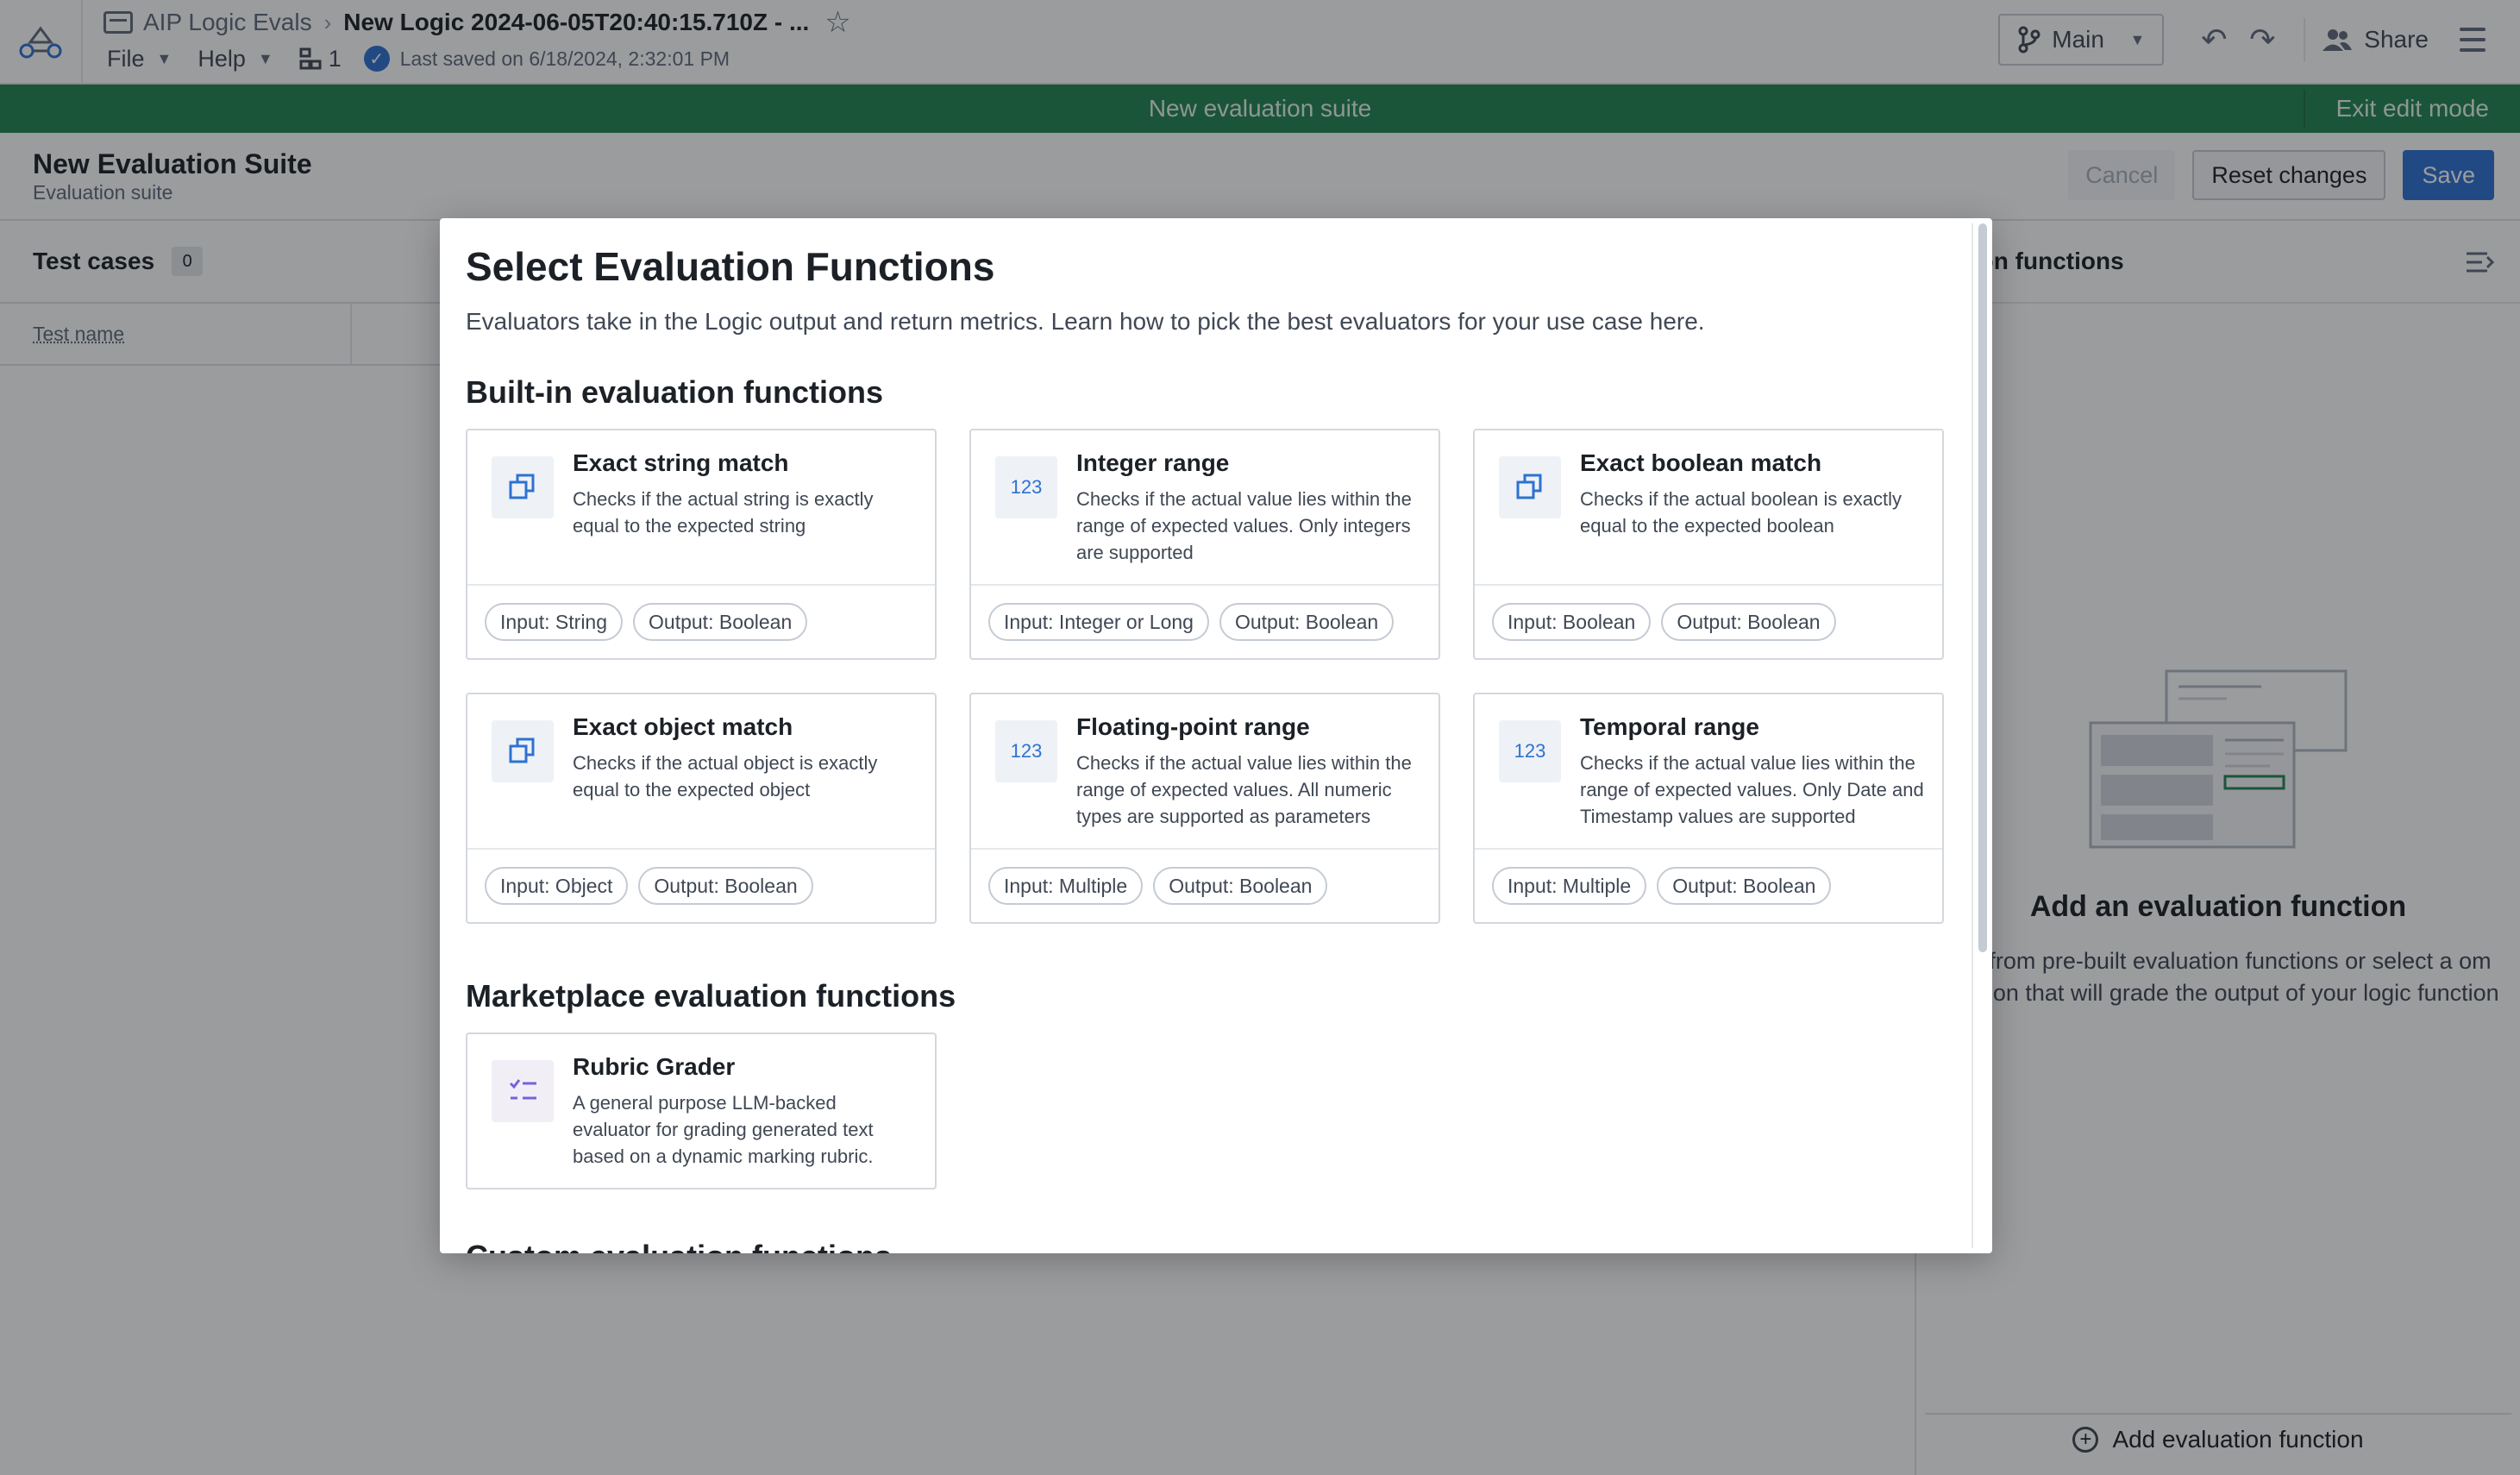 This screenshot has height=1475, width=2520. Describe the element at coordinates (1983, 587) in the screenshot. I see `scrollbar-thumb` at that location.